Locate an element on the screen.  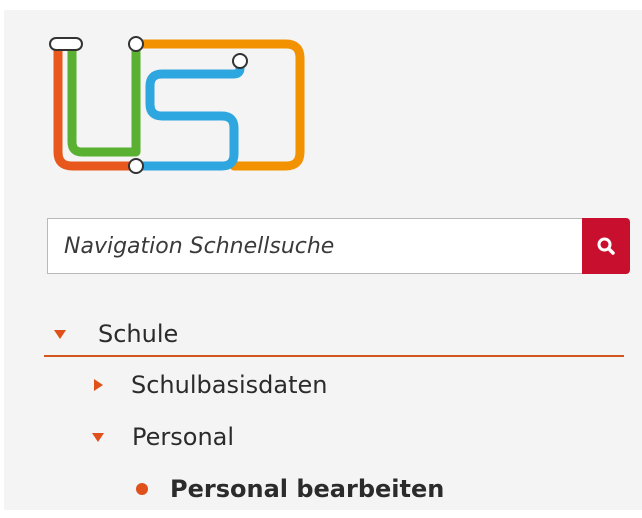
bullet-icon is located at coordinates (142, 489).